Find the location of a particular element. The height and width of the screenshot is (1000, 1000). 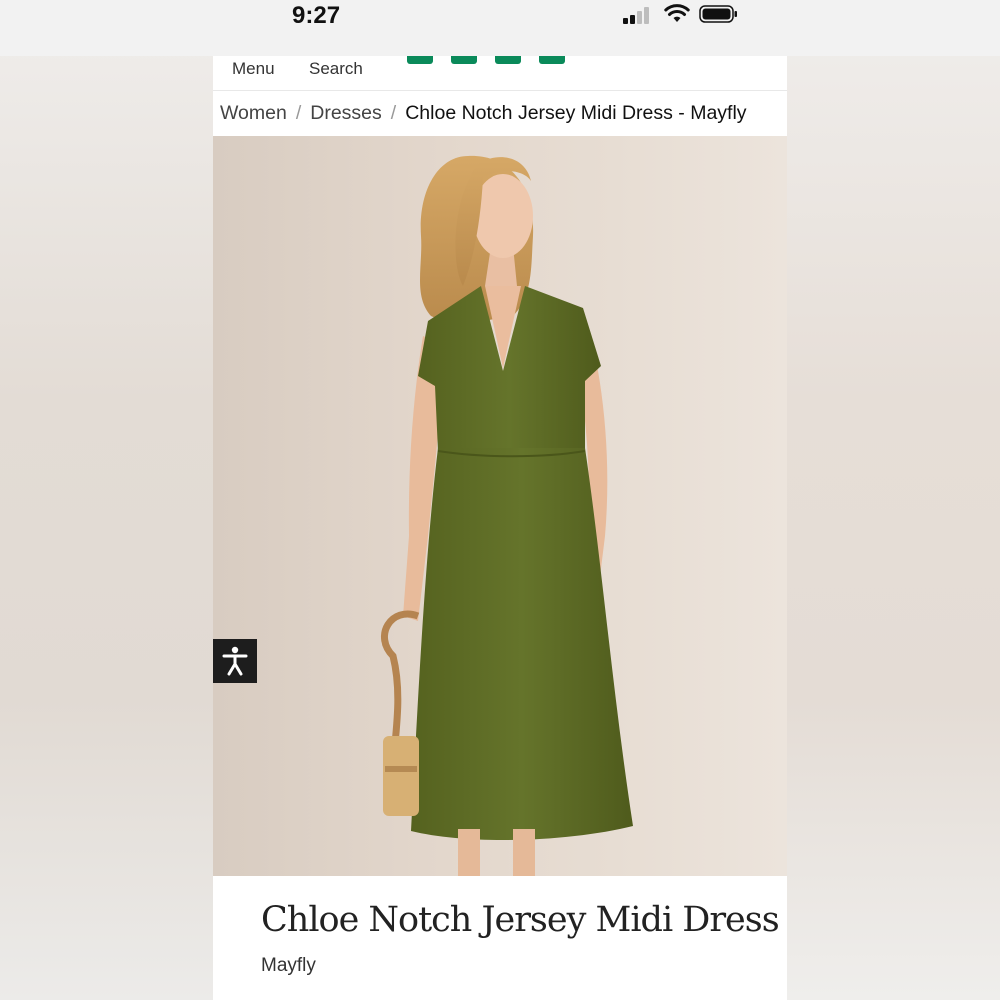

search-button: Search is located at coordinates (336, 69).